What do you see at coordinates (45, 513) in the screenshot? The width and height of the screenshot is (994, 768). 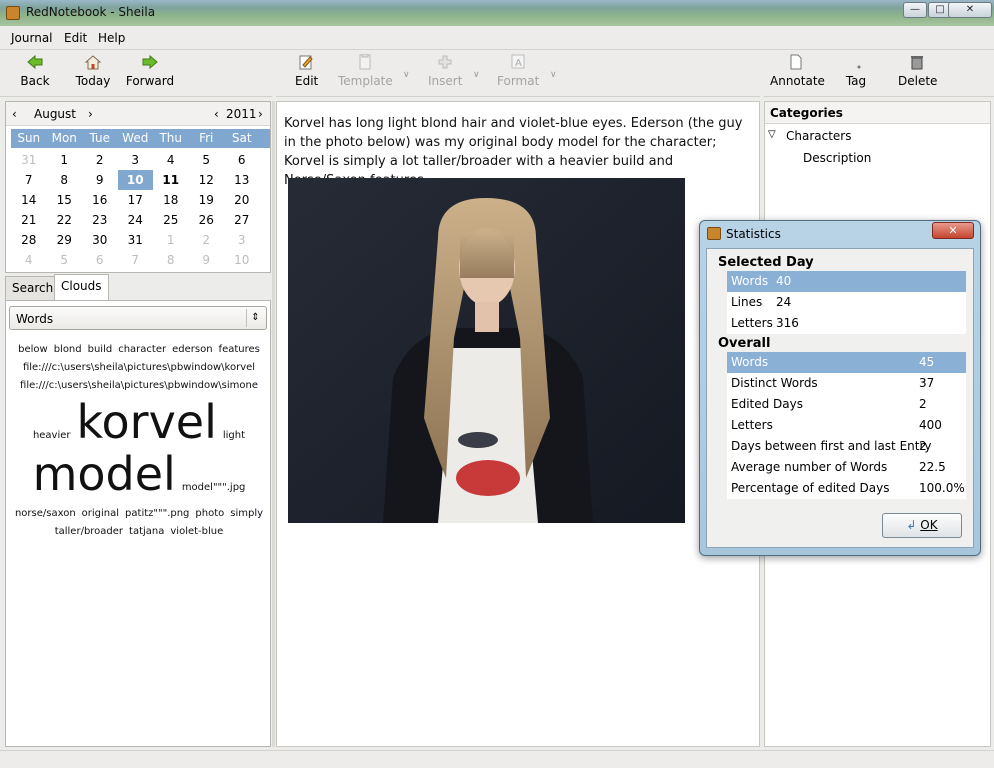 I see `cloud-word: norse/saxon` at bounding box center [45, 513].